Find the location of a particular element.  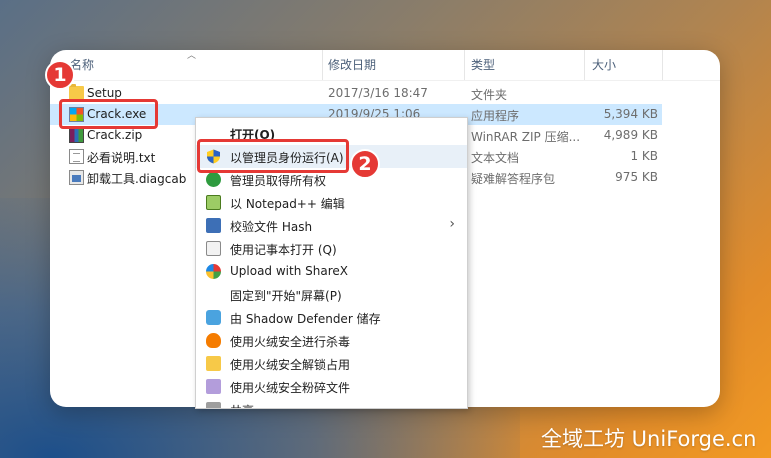

step1-badge: 1 is located at coordinates (60, 75).